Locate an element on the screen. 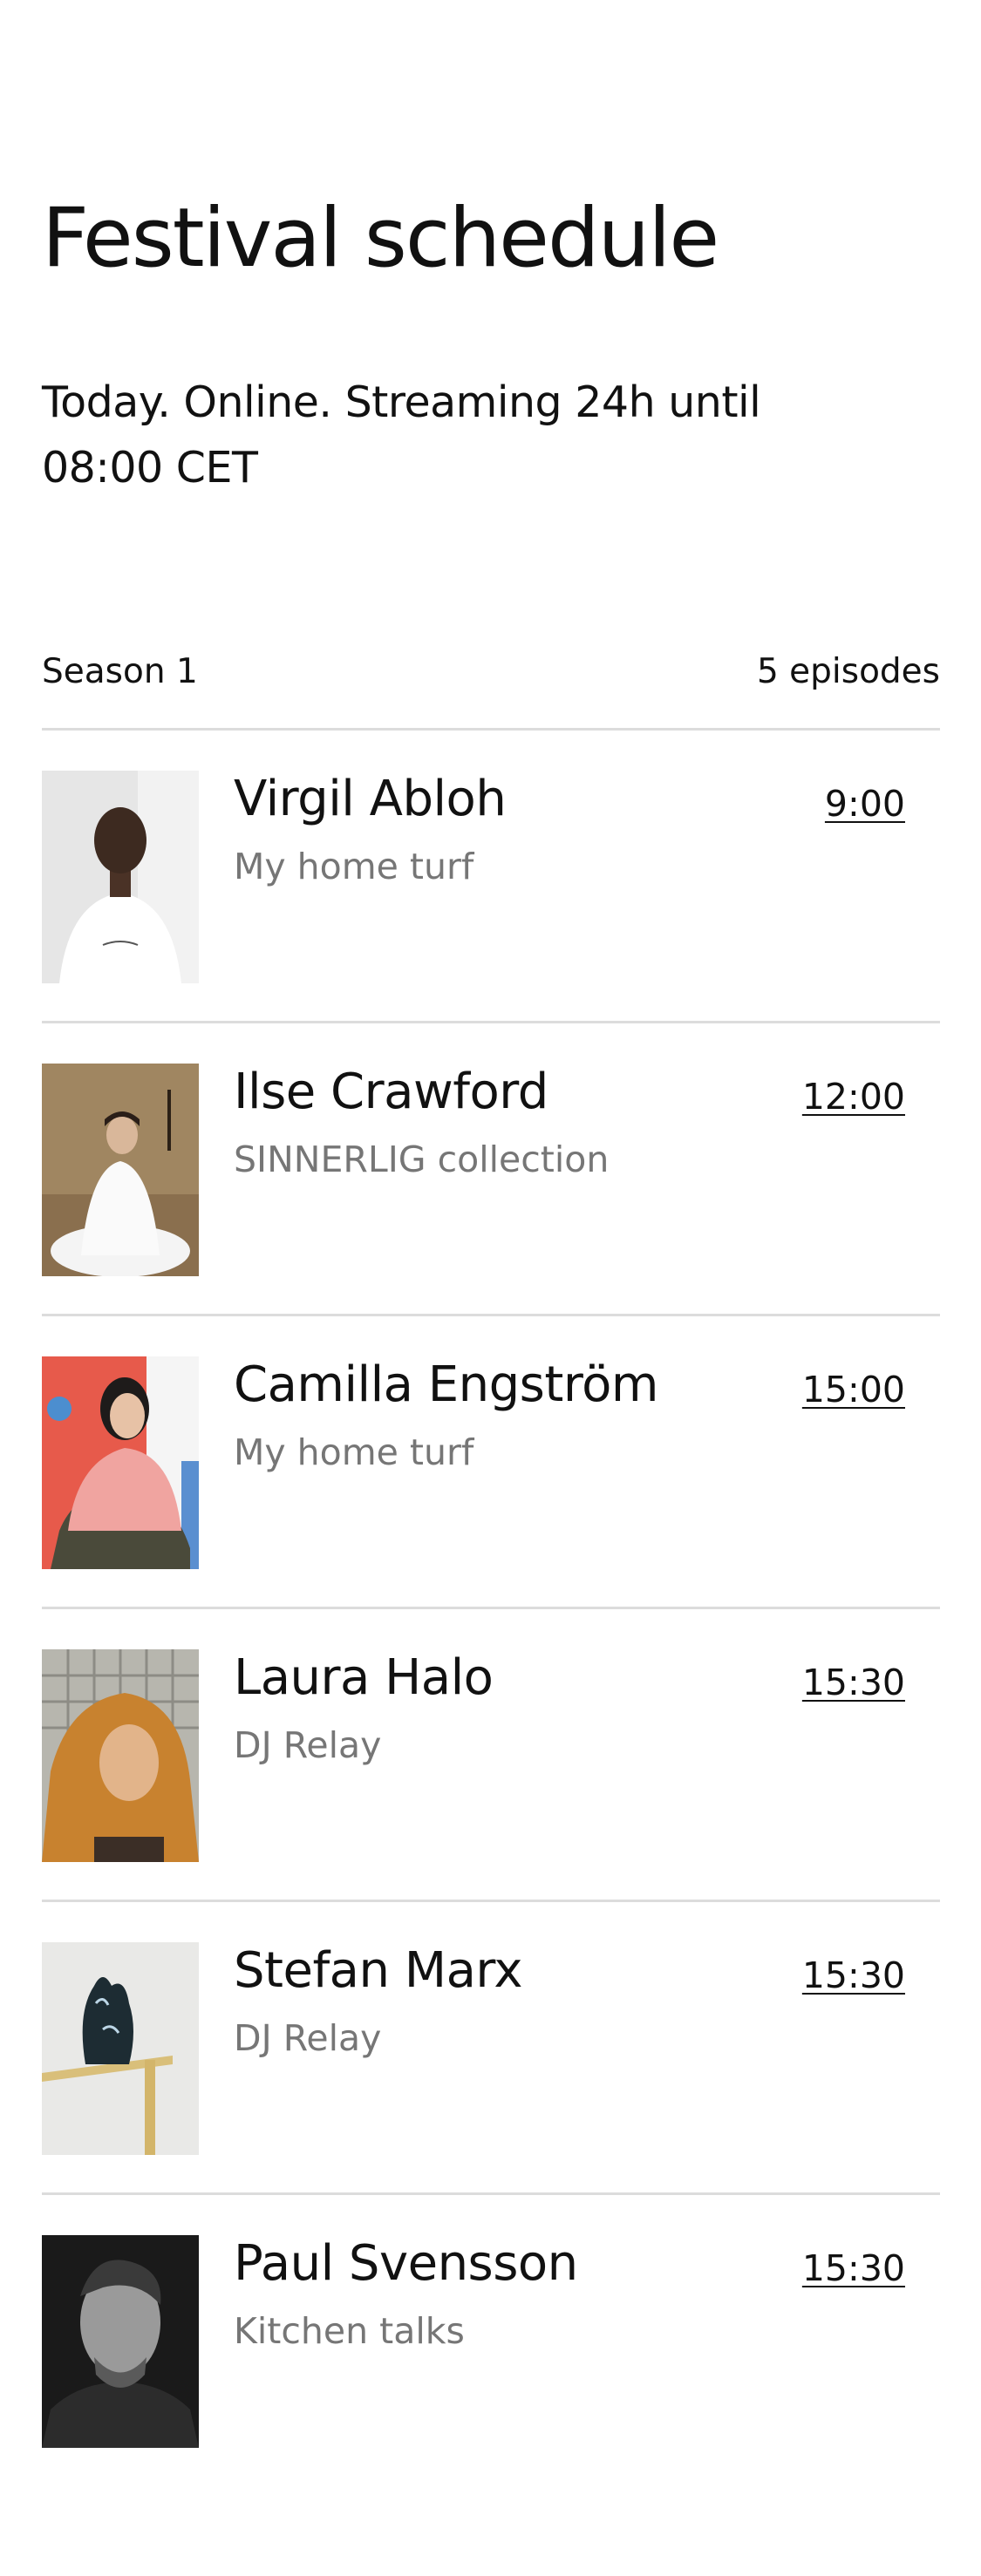 The height and width of the screenshot is (2576, 981). episode-time-link: 15:00 is located at coordinates (853, 1389).